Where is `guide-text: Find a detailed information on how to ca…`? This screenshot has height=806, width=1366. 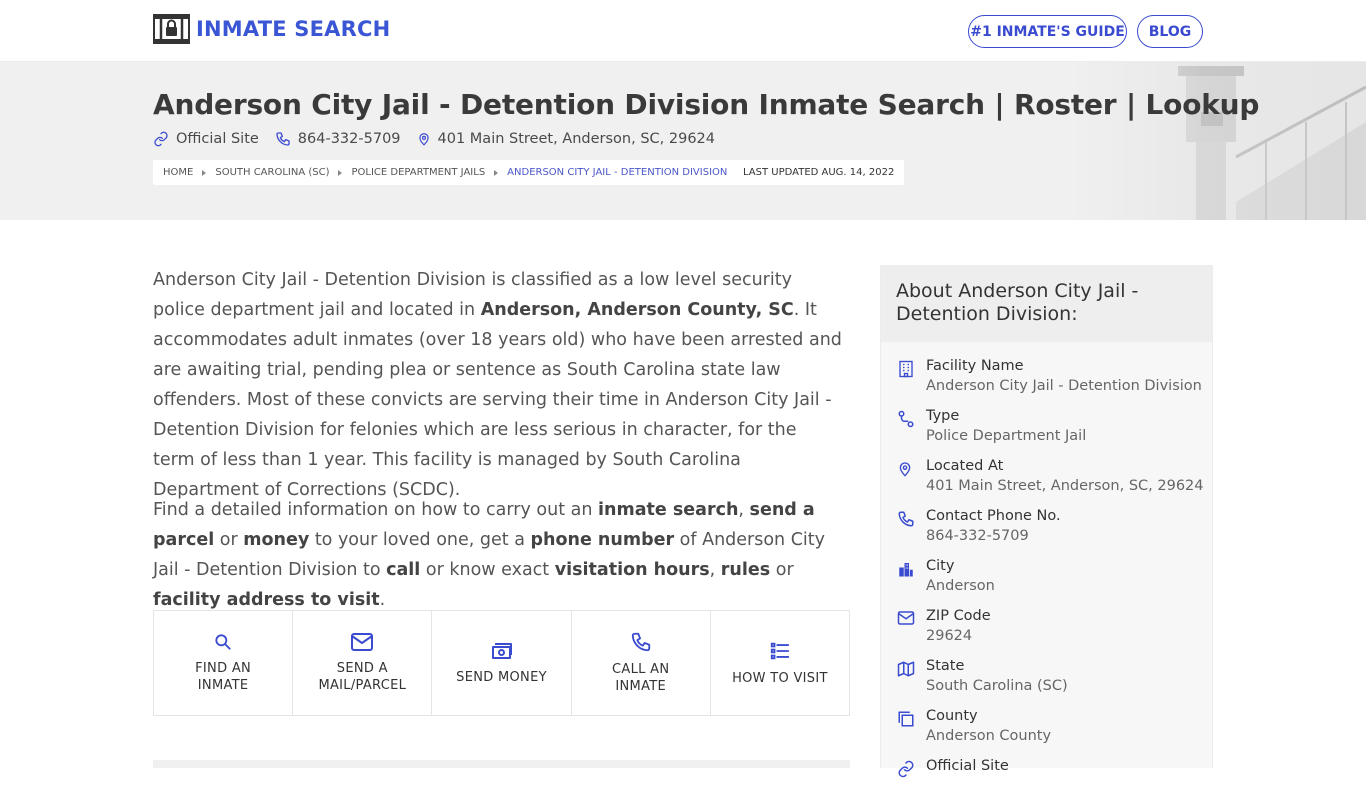 guide-text: Find a detailed information on how to ca… is located at coordinates (376, 510).